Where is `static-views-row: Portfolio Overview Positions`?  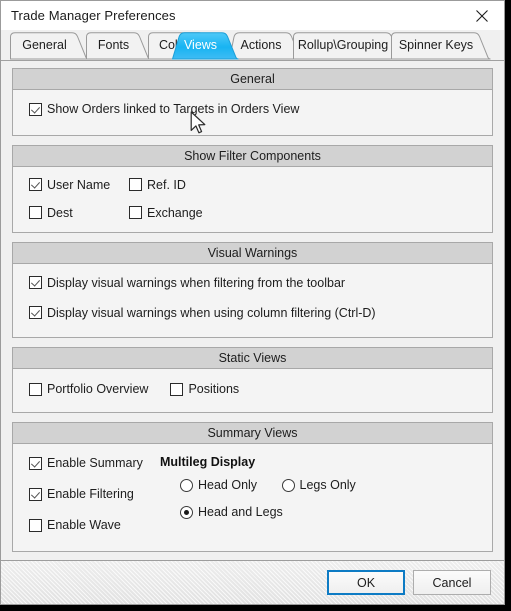
static-views-row: Portfolio Overview Positions is located at coordinates (252, 389).